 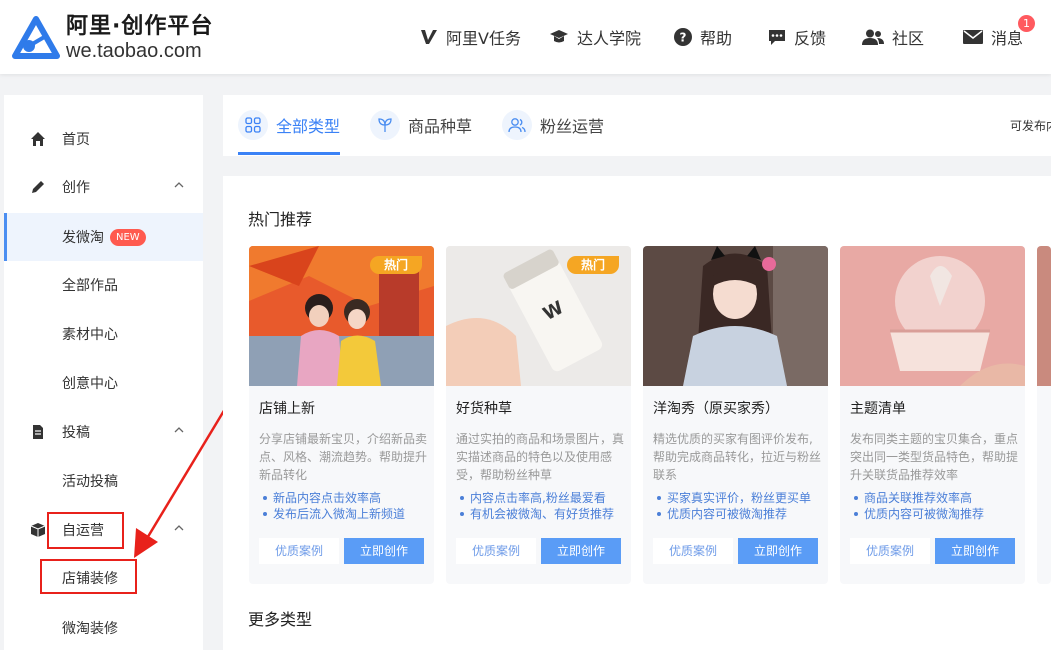 I want to click on users-icon, so click(x=873, y=37).